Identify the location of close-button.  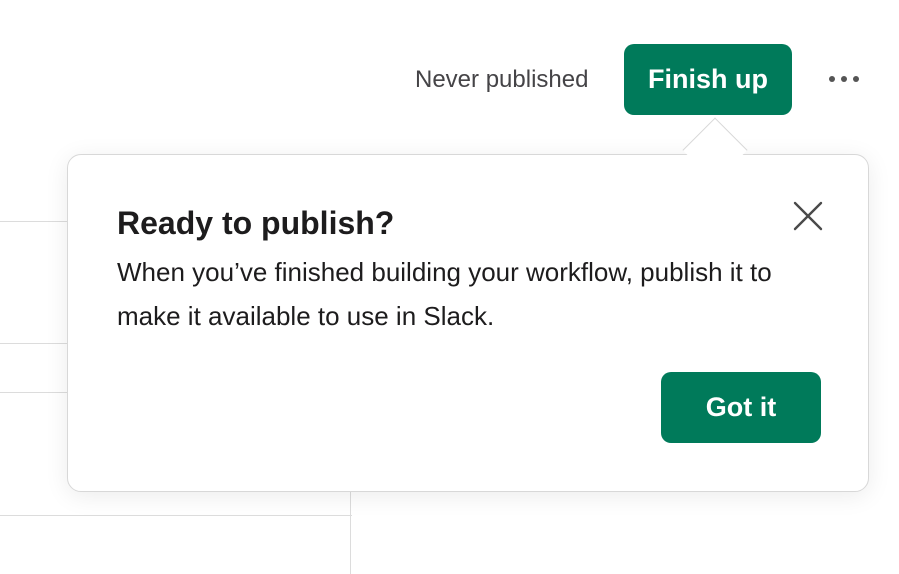
(808, 216).